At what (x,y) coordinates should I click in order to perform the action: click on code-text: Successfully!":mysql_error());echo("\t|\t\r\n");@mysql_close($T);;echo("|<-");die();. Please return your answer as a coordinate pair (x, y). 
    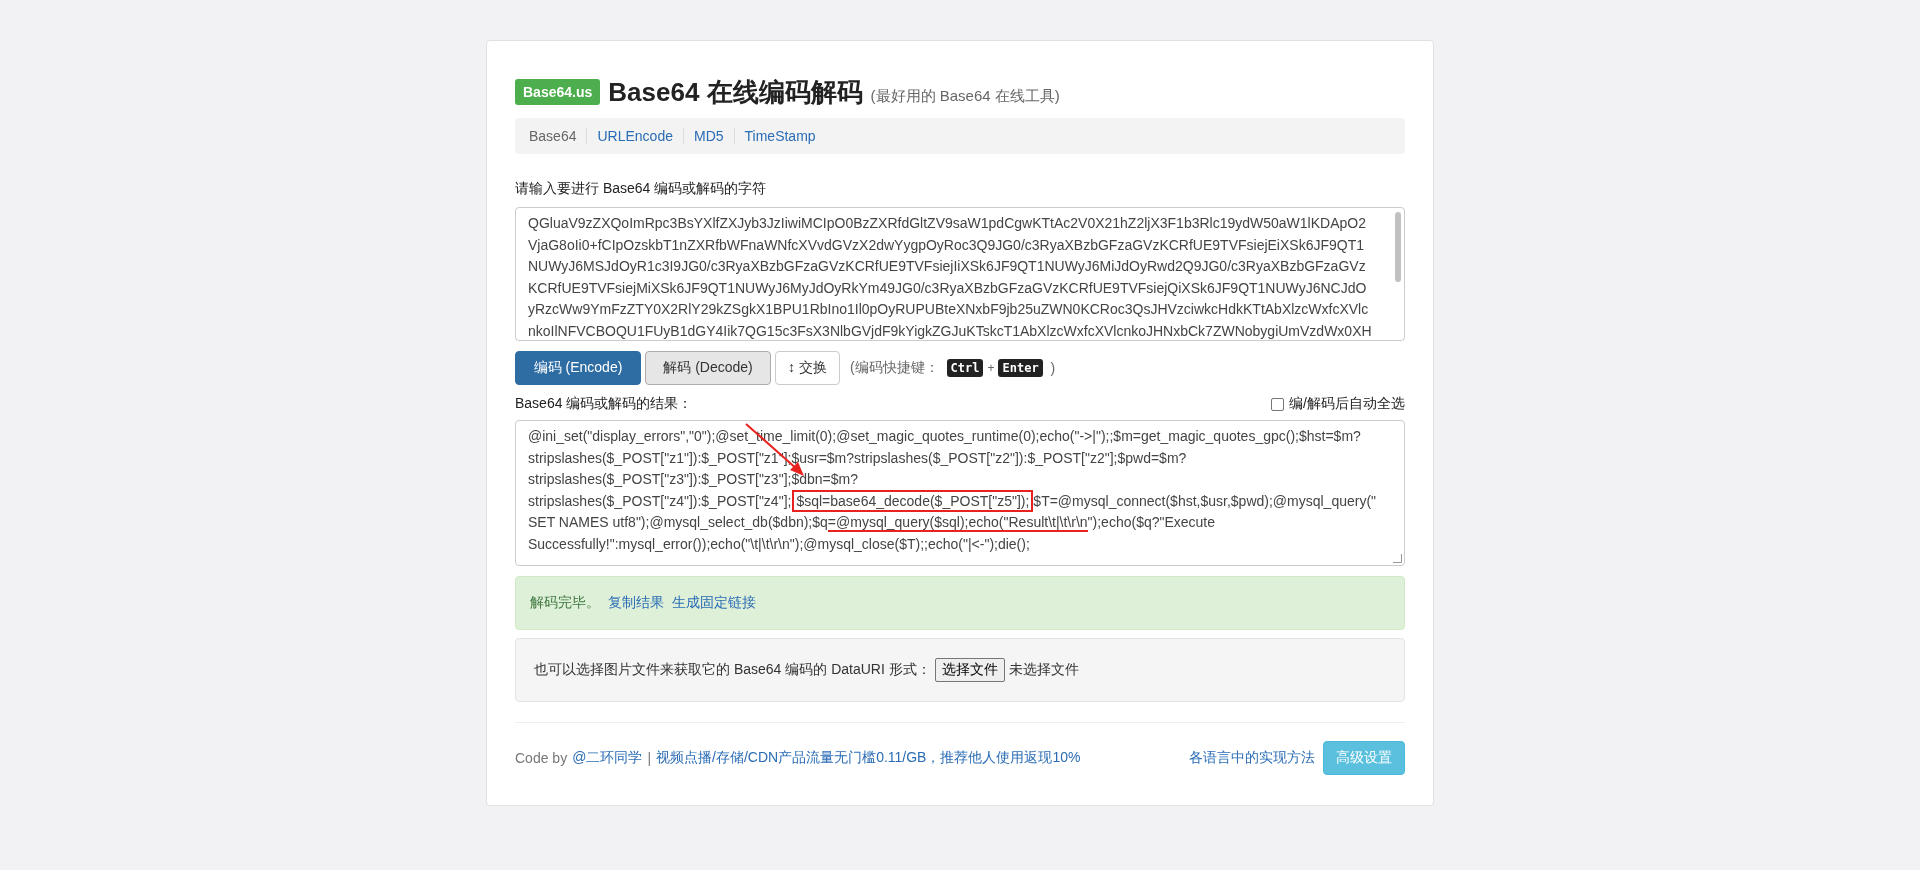
    Looking at the image, I should click on (779, 543).